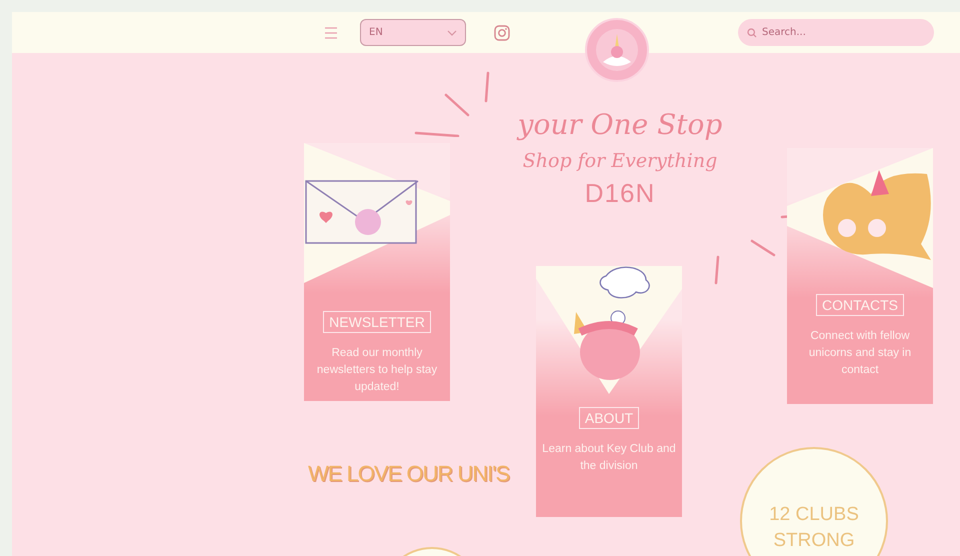  What do you see at coordinates (860, 353) in the screenshot?
I see `card-description: Connect with fellow unicorns and stay in contact` at bounding box center [860, 353].